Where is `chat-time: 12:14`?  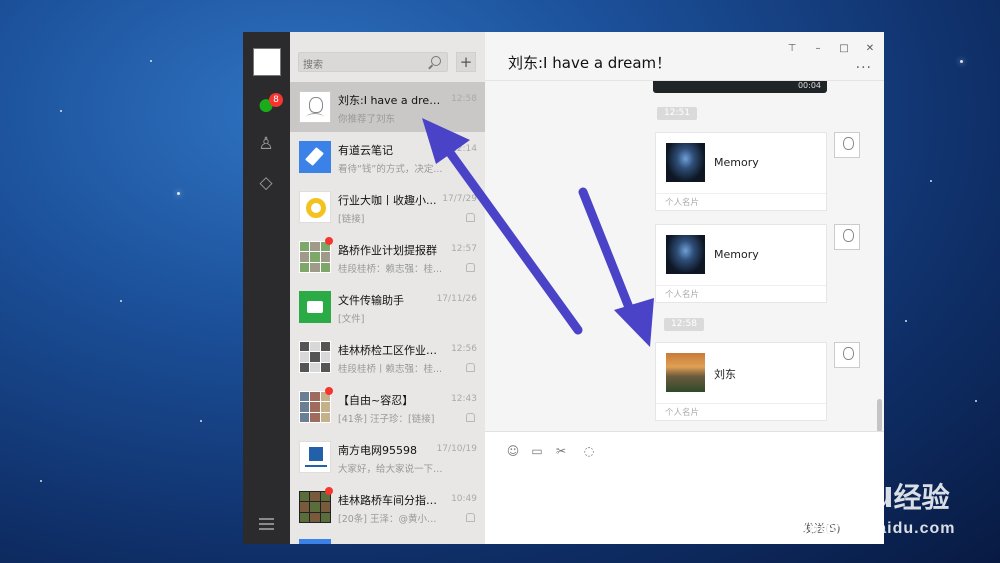 chat-time: 12:14 is located at coordinates (464, 149).